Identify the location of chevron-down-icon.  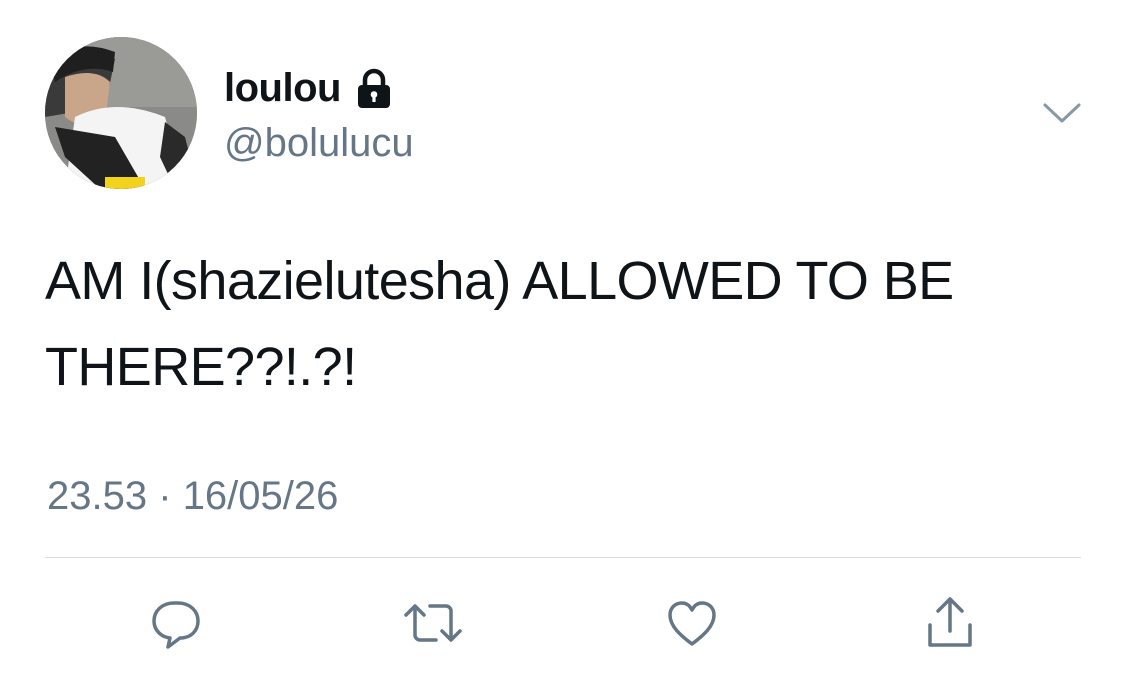
(1062, 113).